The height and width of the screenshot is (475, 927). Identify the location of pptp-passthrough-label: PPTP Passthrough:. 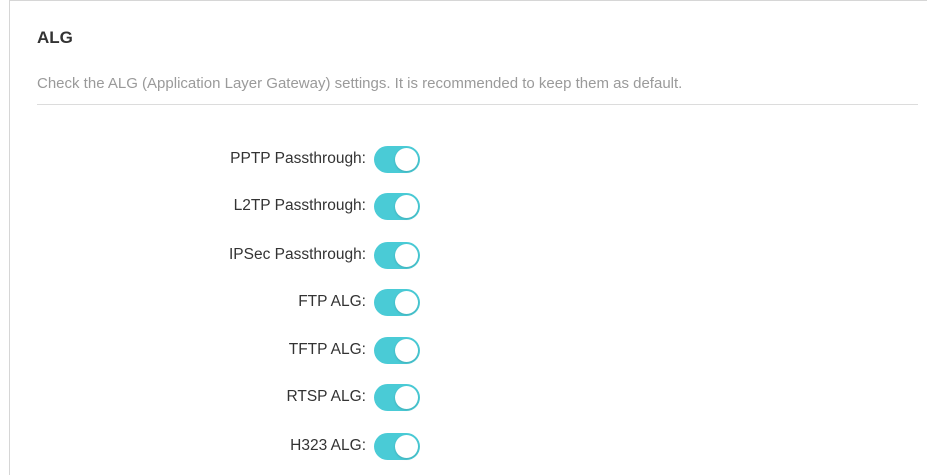
(298, 158).